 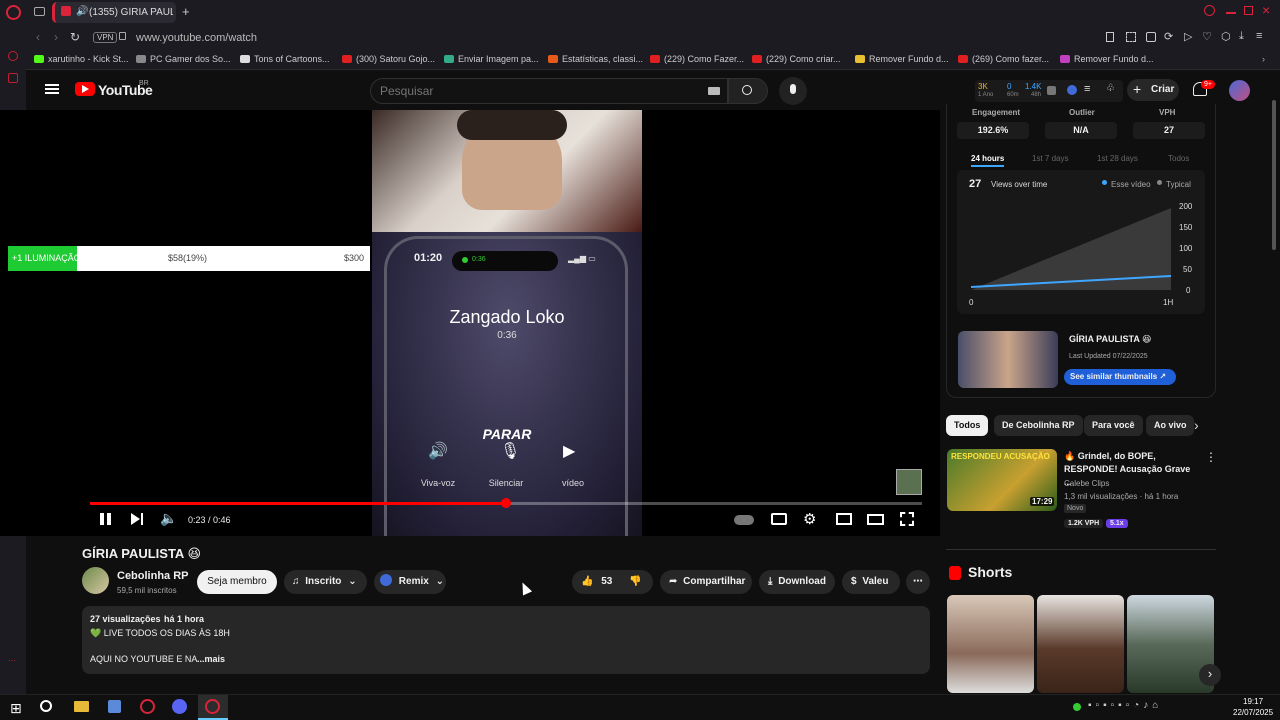 I want to click on menu-icon: ≡, so click(x=1259, y=36).